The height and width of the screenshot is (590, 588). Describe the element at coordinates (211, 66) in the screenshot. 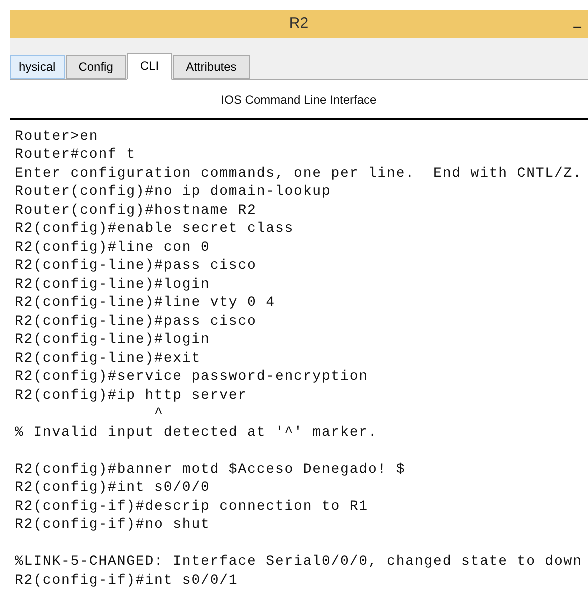

I see `tab: Attributes` at that location.